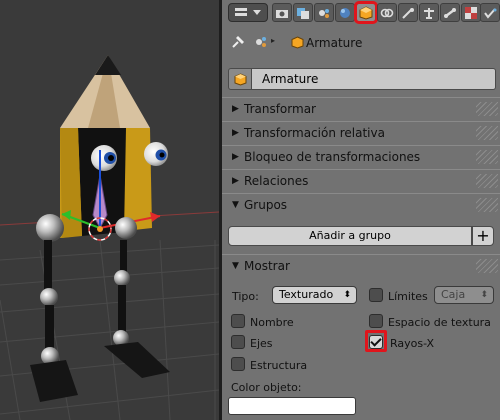 The width and height of the screenshot is (500, 420). I want to click on object-data-icon, so click(240, 79).